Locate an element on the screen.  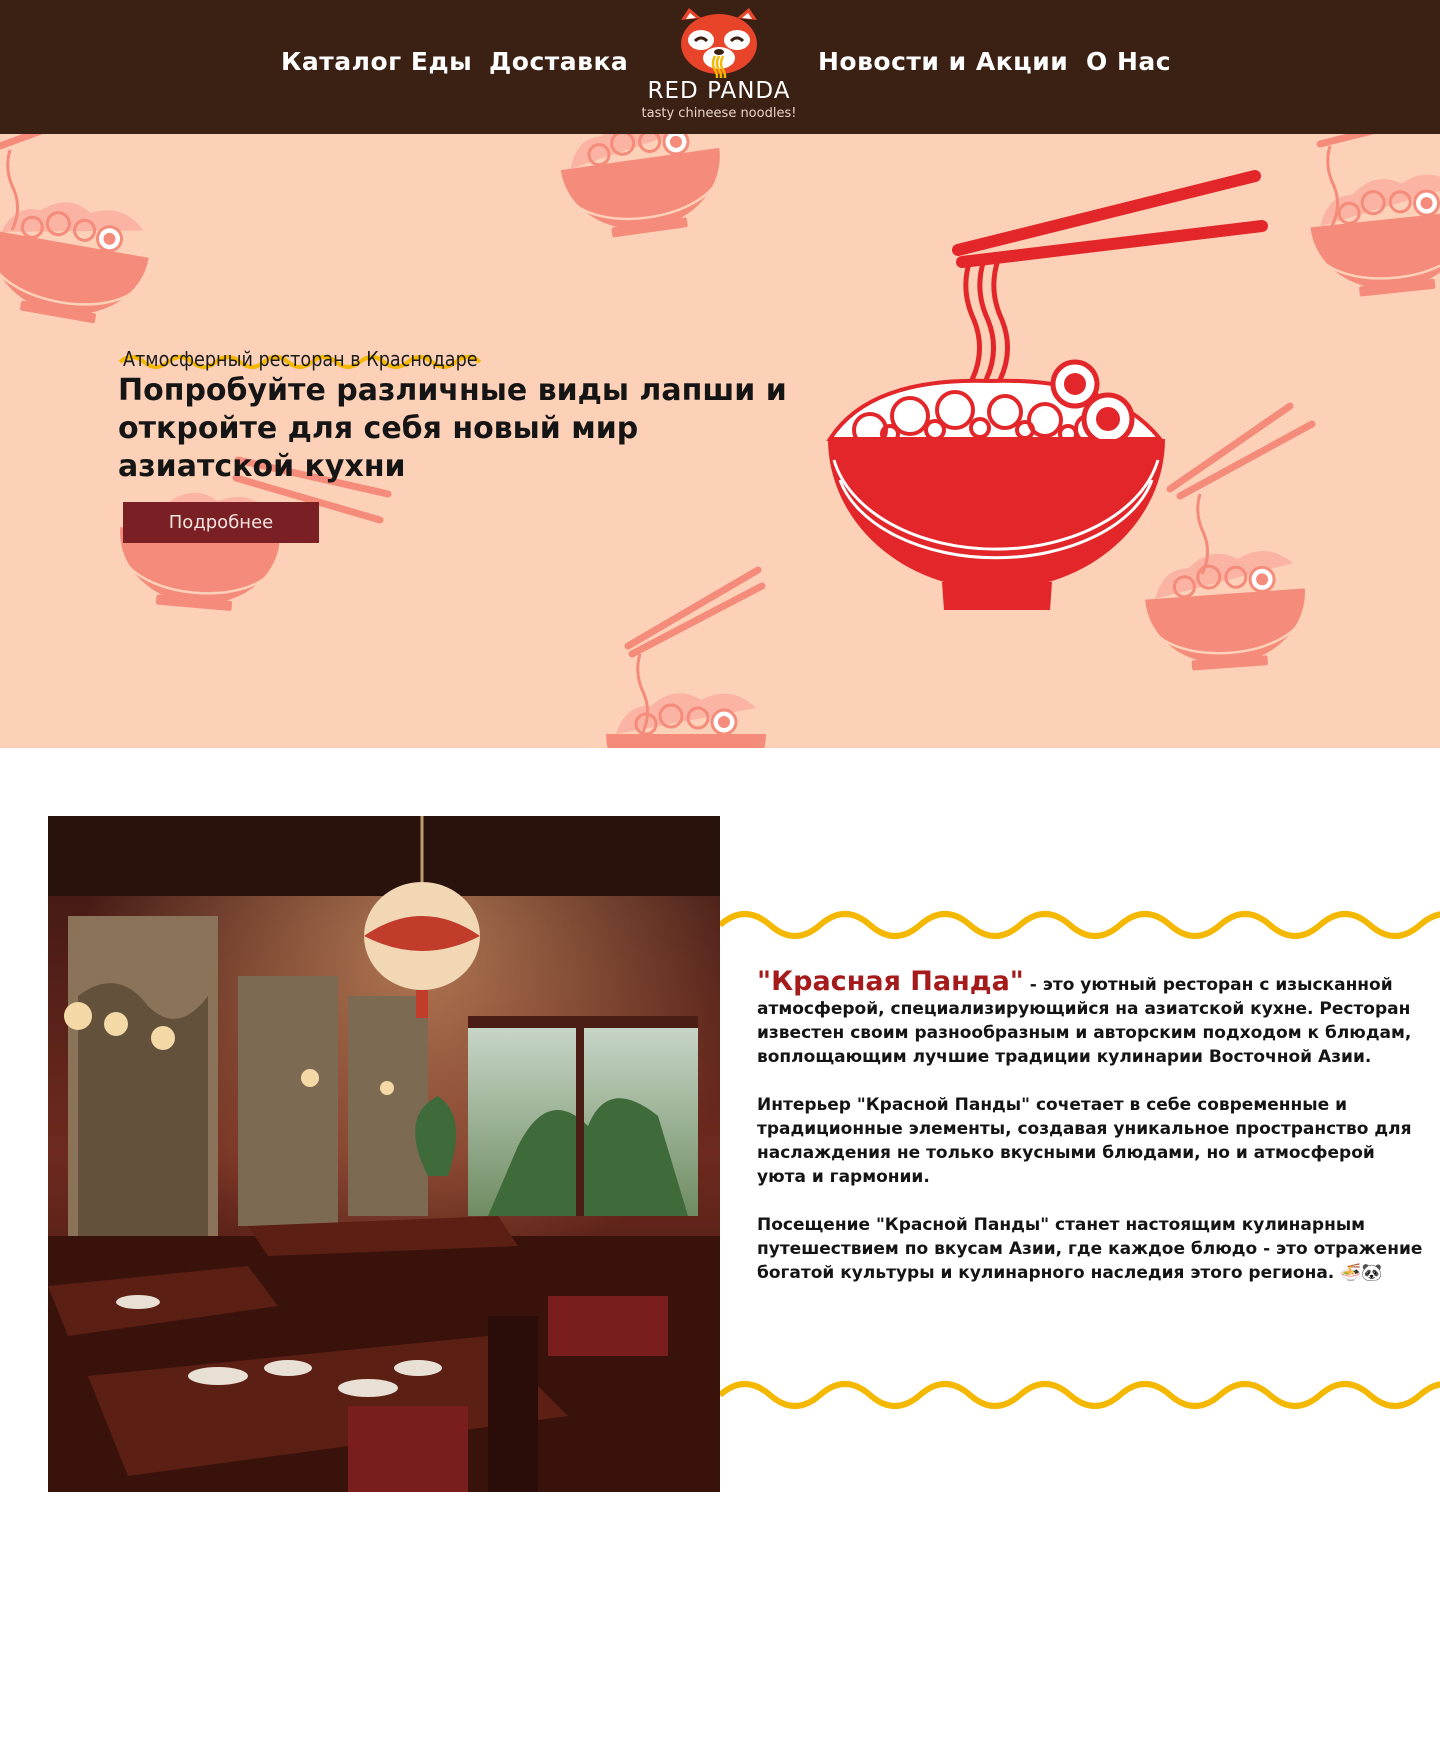
top-noodle-wave is located at coordinates (1080, 925).